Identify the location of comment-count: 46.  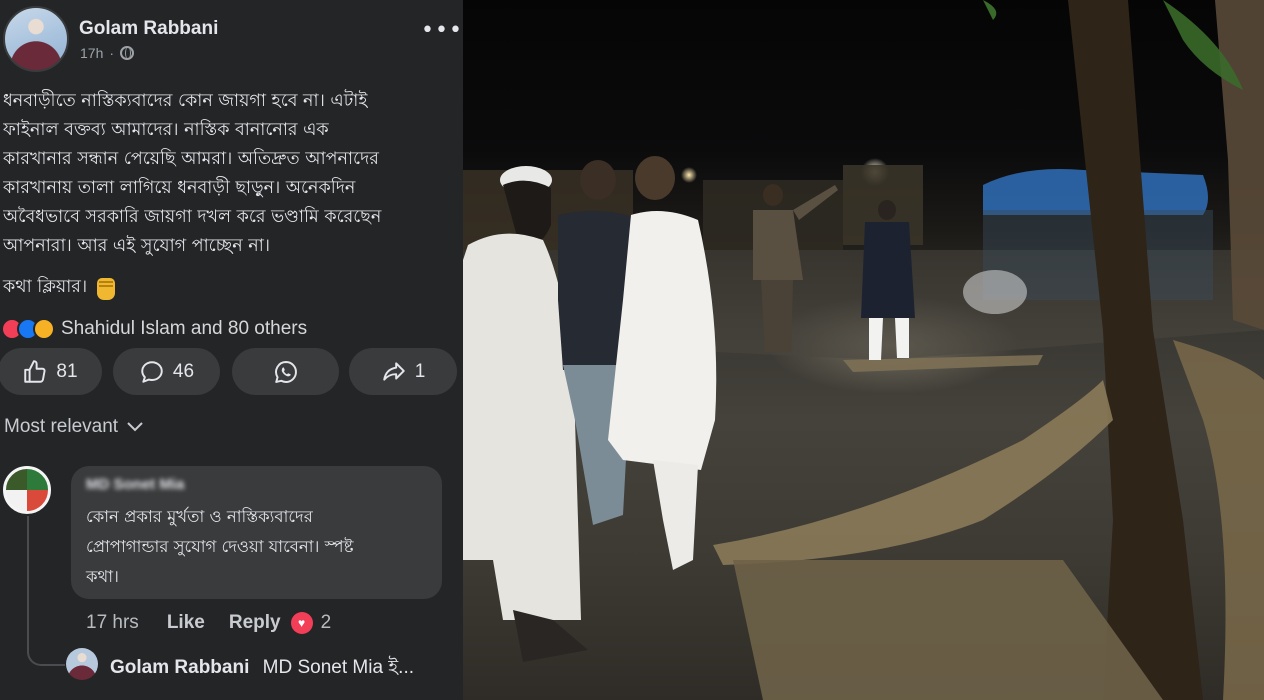
(183, 371).